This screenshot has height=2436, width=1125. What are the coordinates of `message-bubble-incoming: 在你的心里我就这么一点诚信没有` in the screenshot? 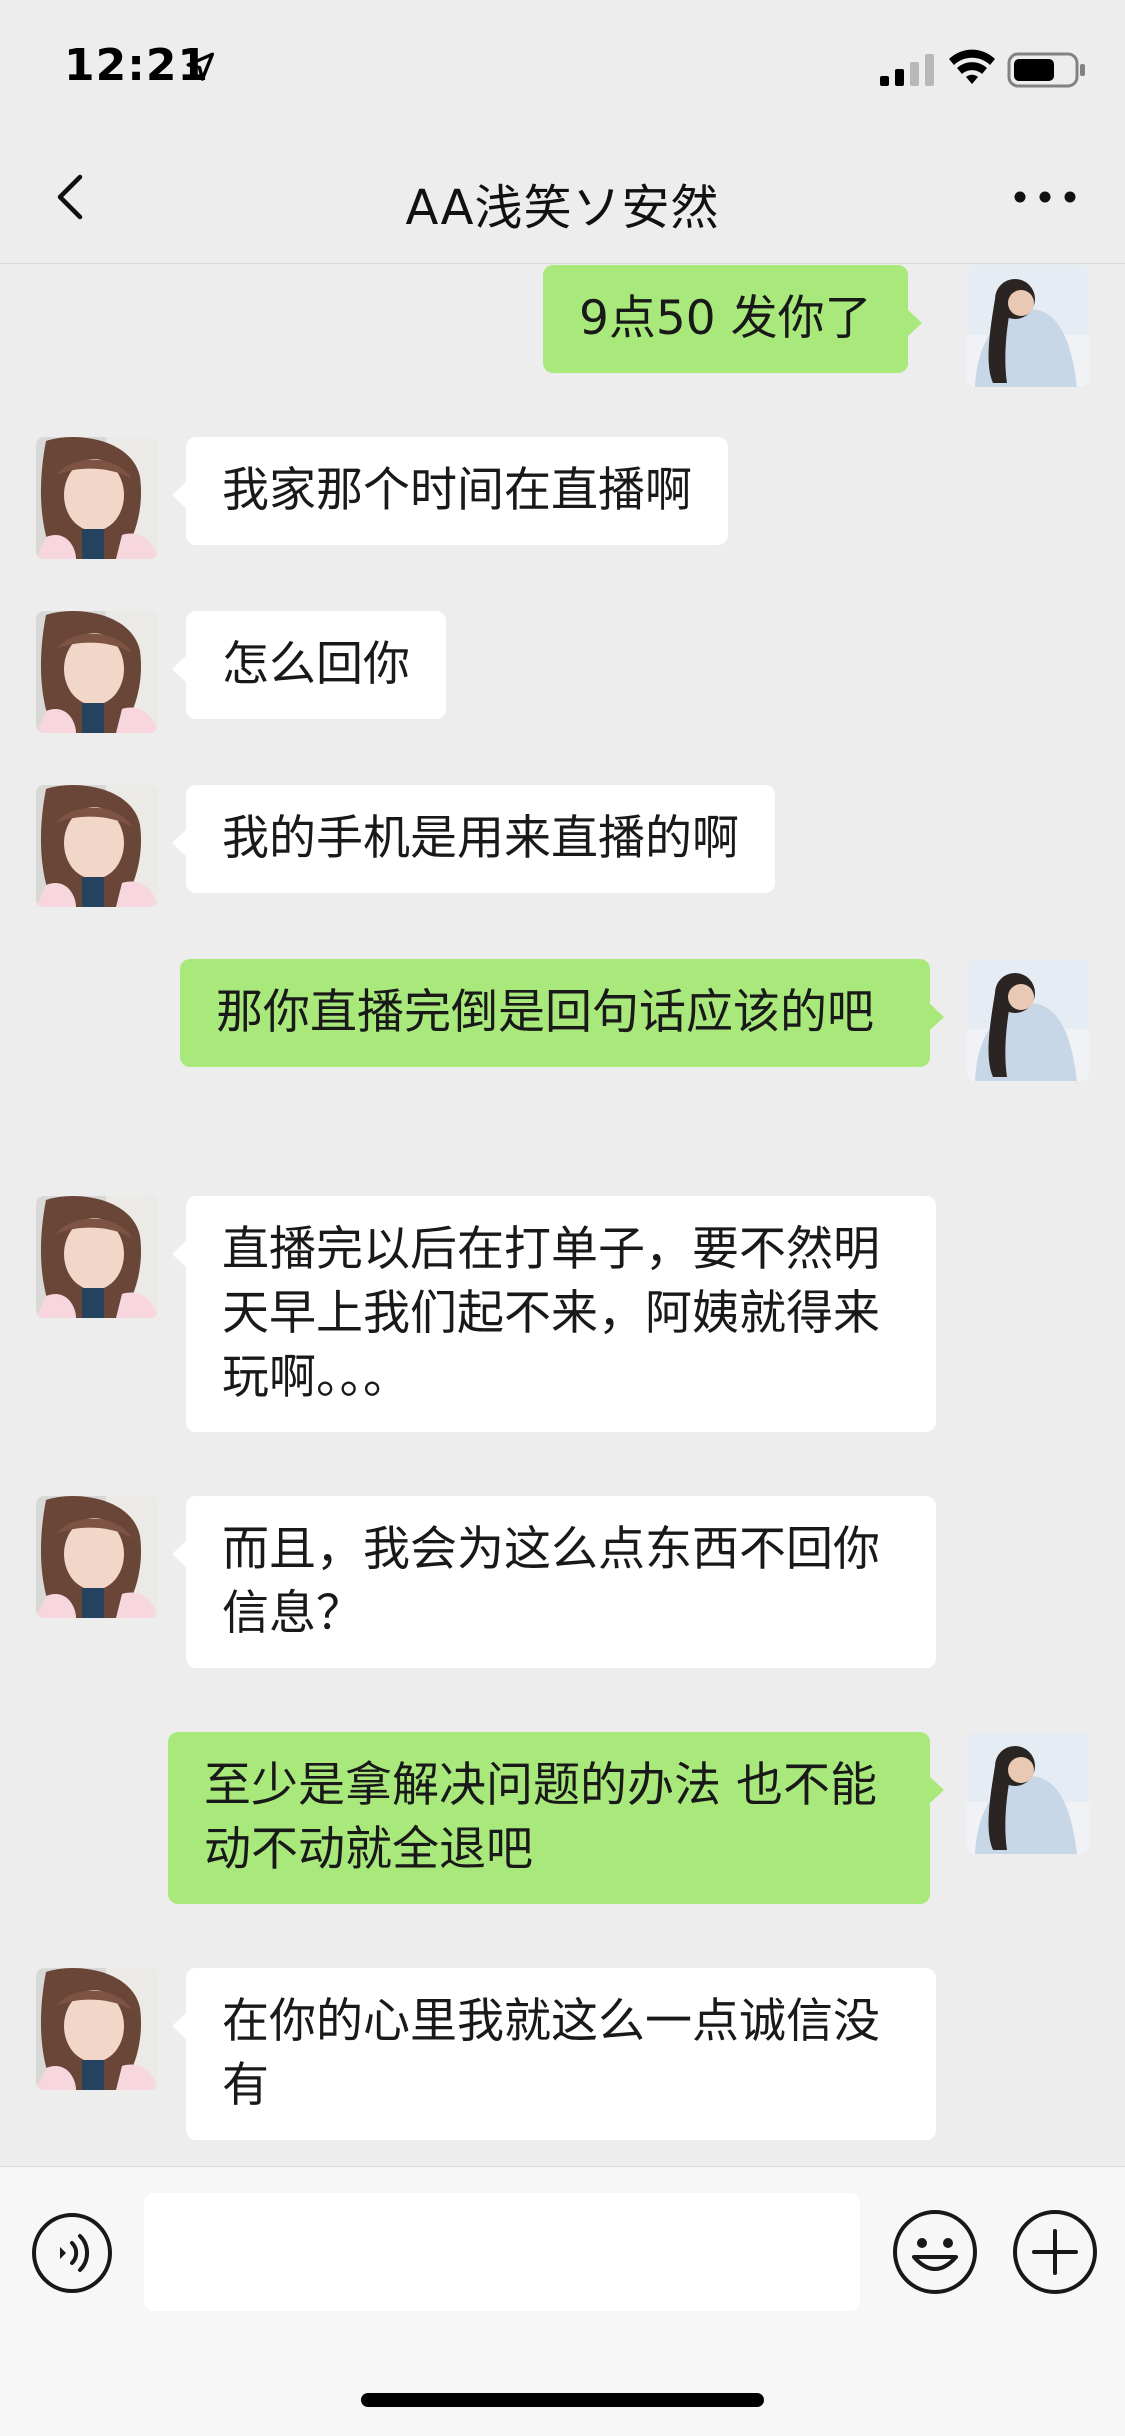 It's located at (554, 2054).